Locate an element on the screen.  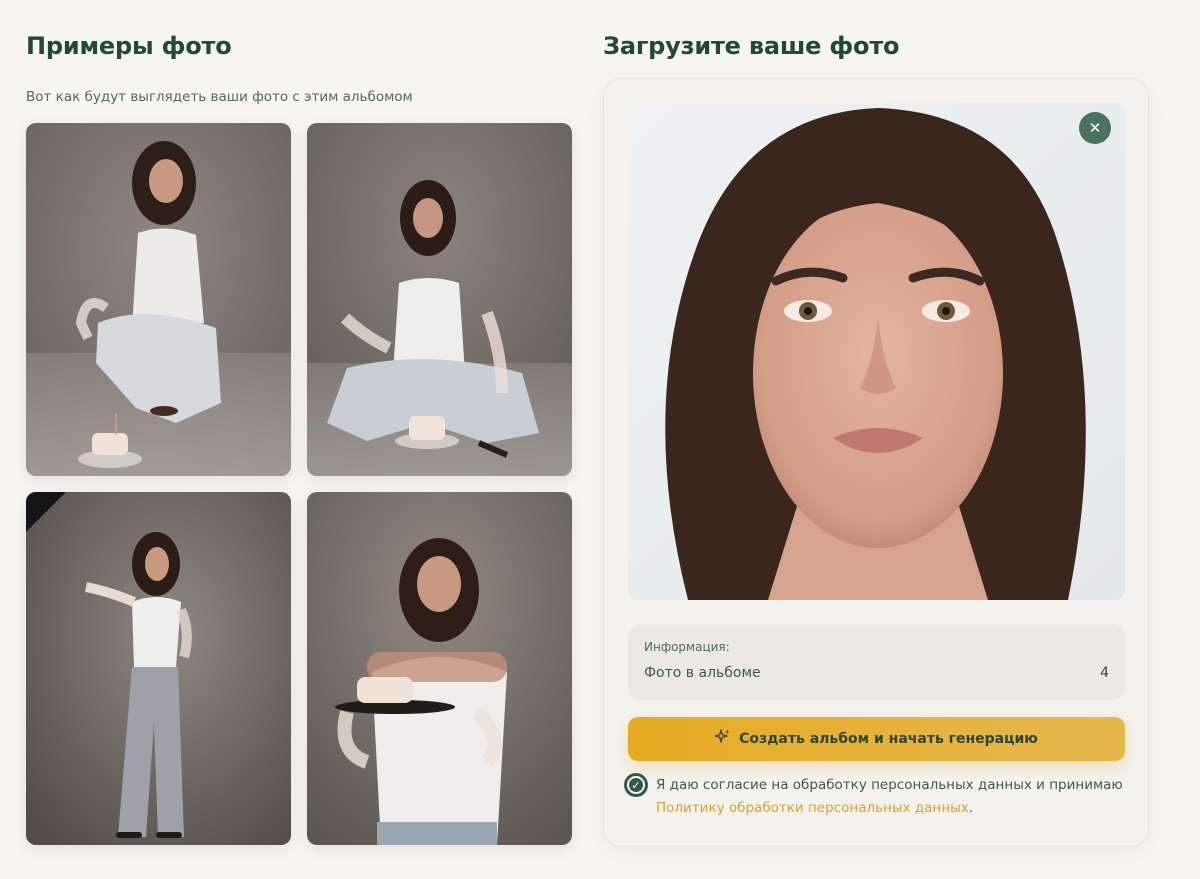
create-album-label: Создать альбом и начать генерацию is located at coordinates (888, 739).